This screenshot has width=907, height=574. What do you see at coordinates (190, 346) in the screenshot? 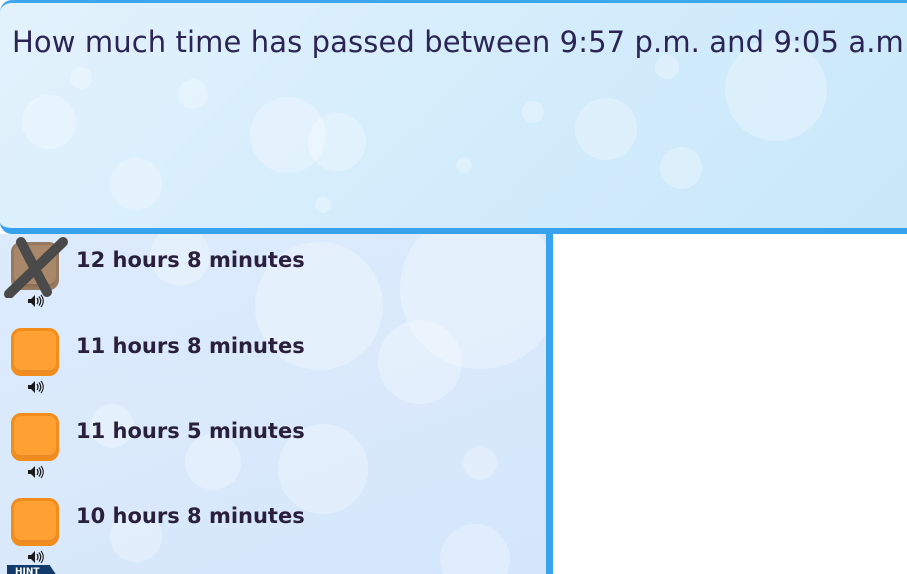
I see `choice-label: 11 hours 8 minutes` at bounding box center [190, 346].